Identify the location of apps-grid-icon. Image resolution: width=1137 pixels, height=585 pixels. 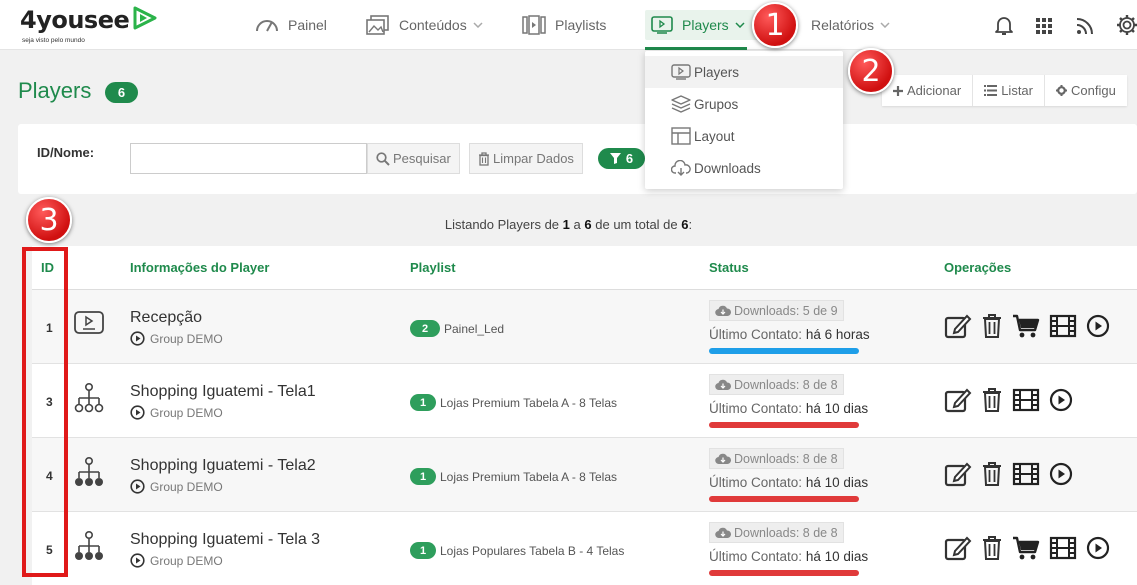
(1044, 26).